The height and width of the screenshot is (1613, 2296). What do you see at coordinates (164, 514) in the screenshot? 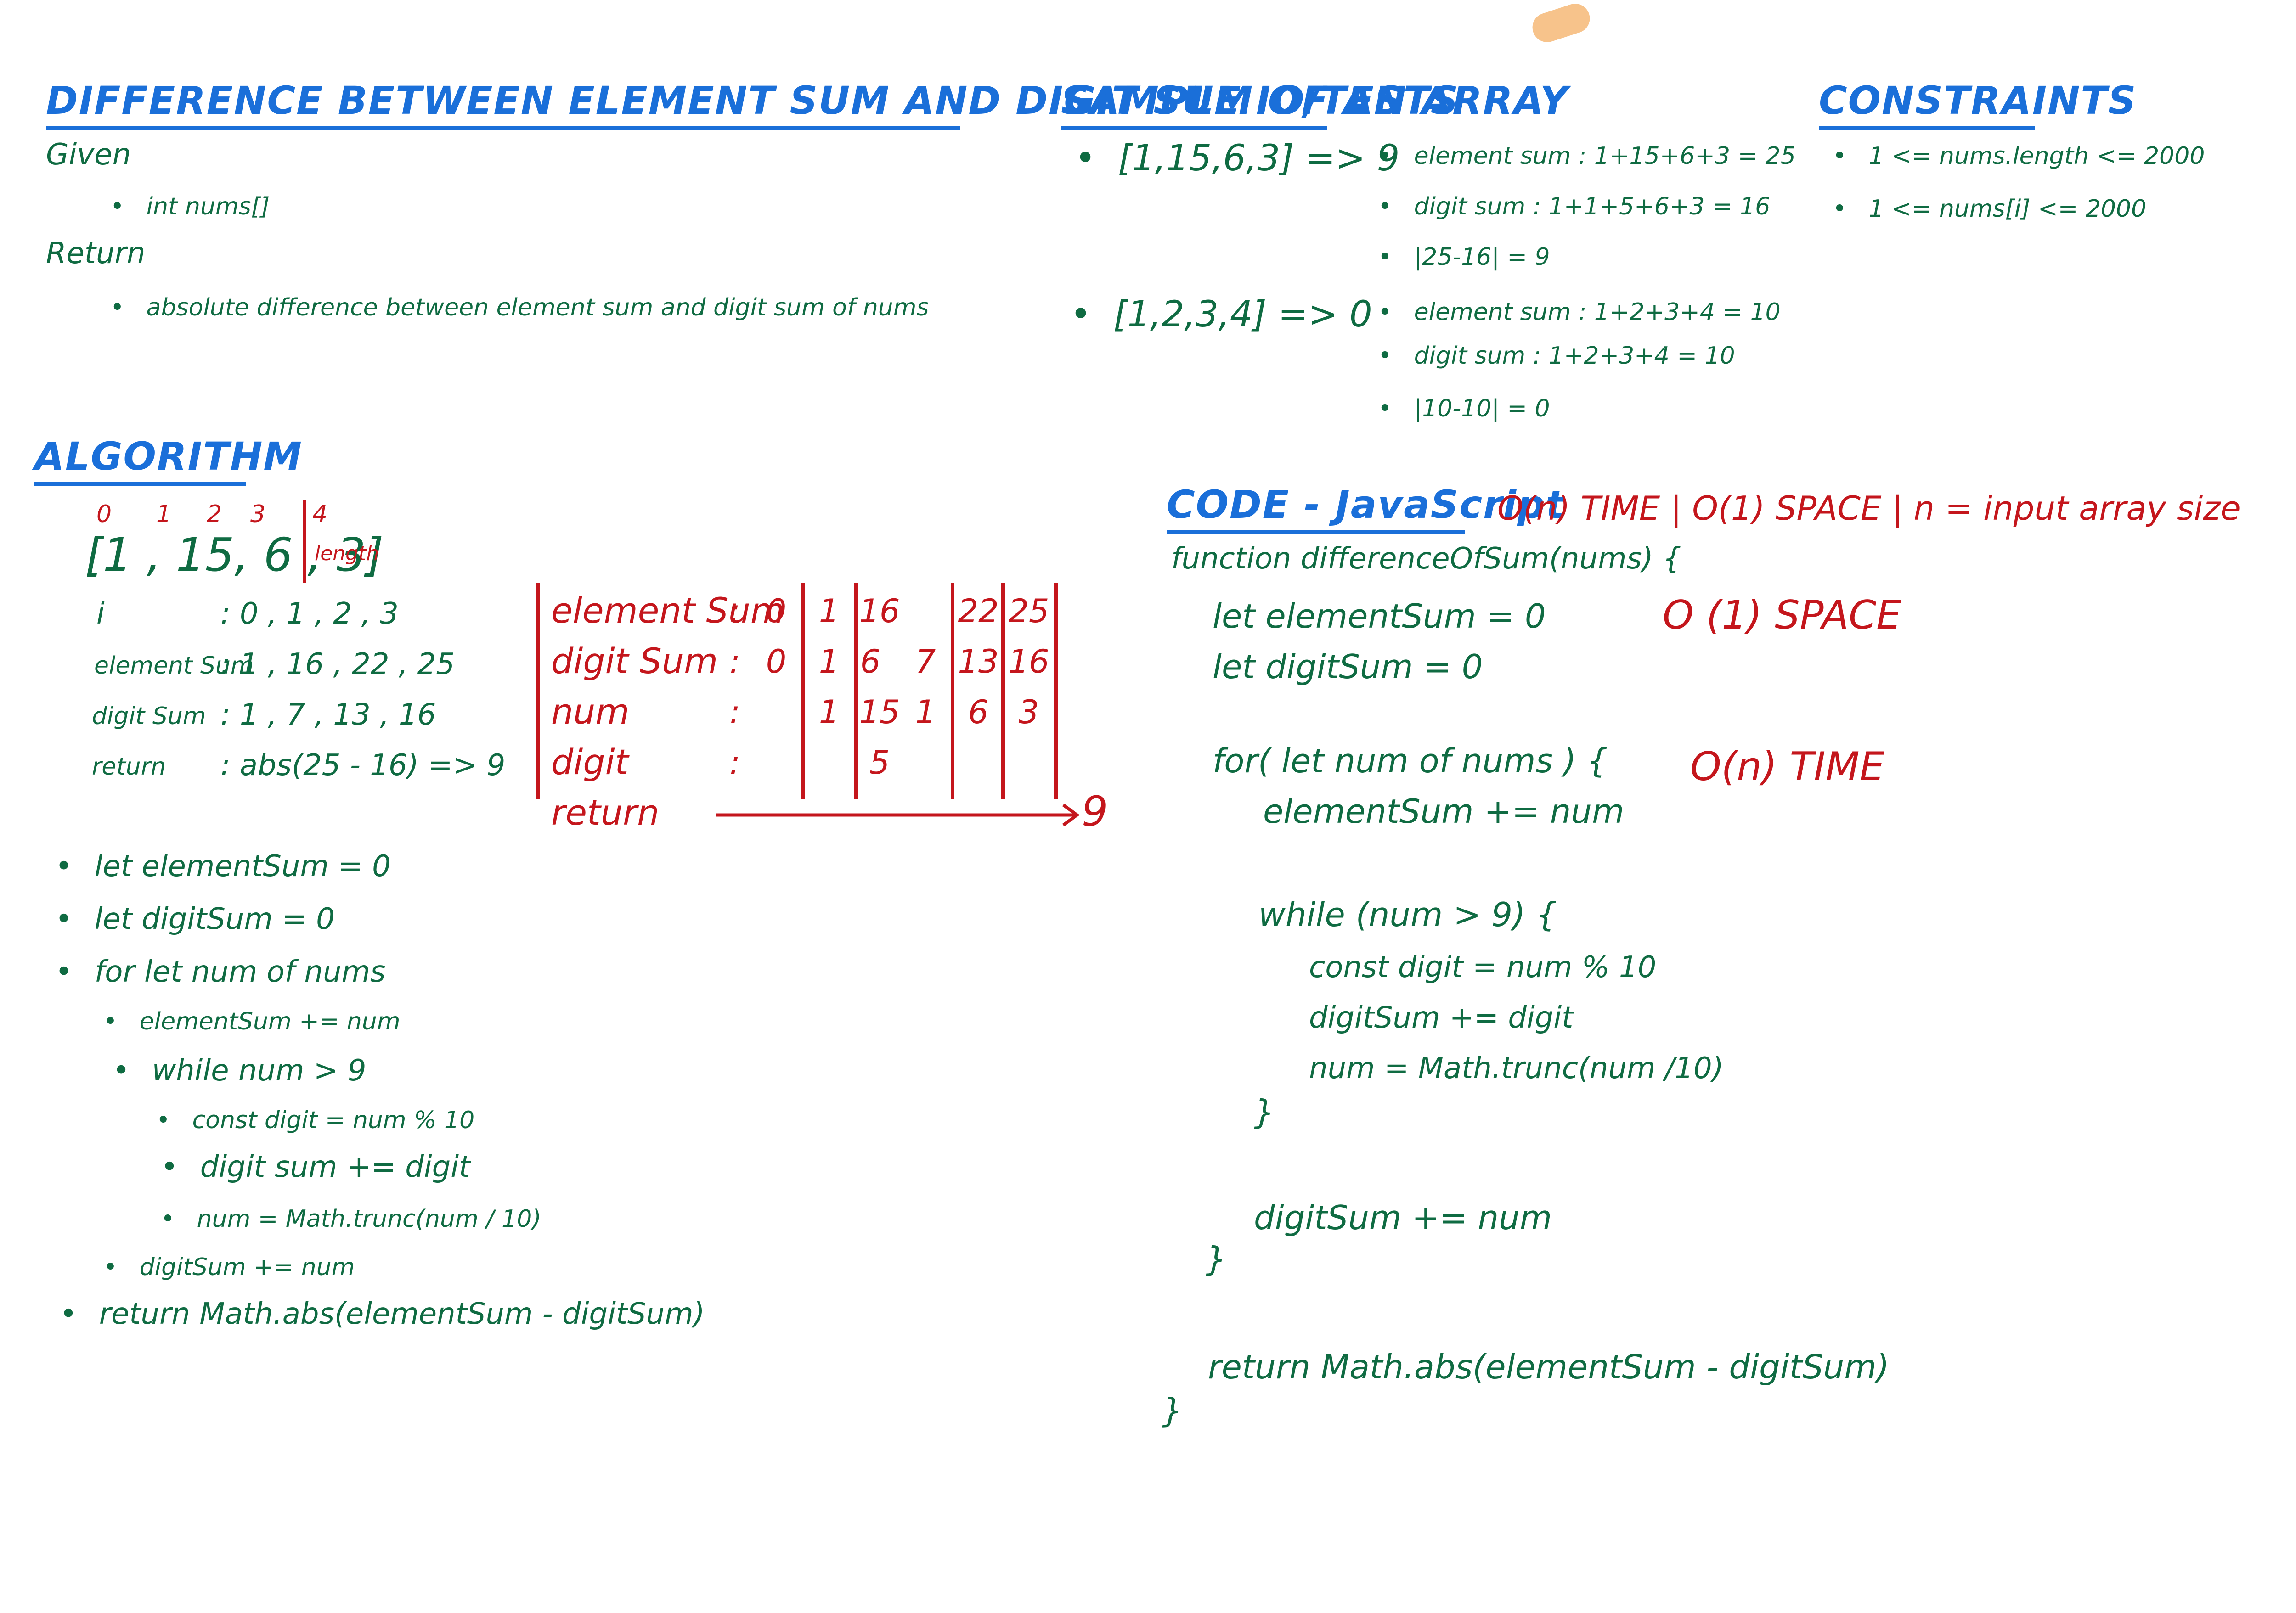
I see `index-label: 1` at bounding box center [164, 514].